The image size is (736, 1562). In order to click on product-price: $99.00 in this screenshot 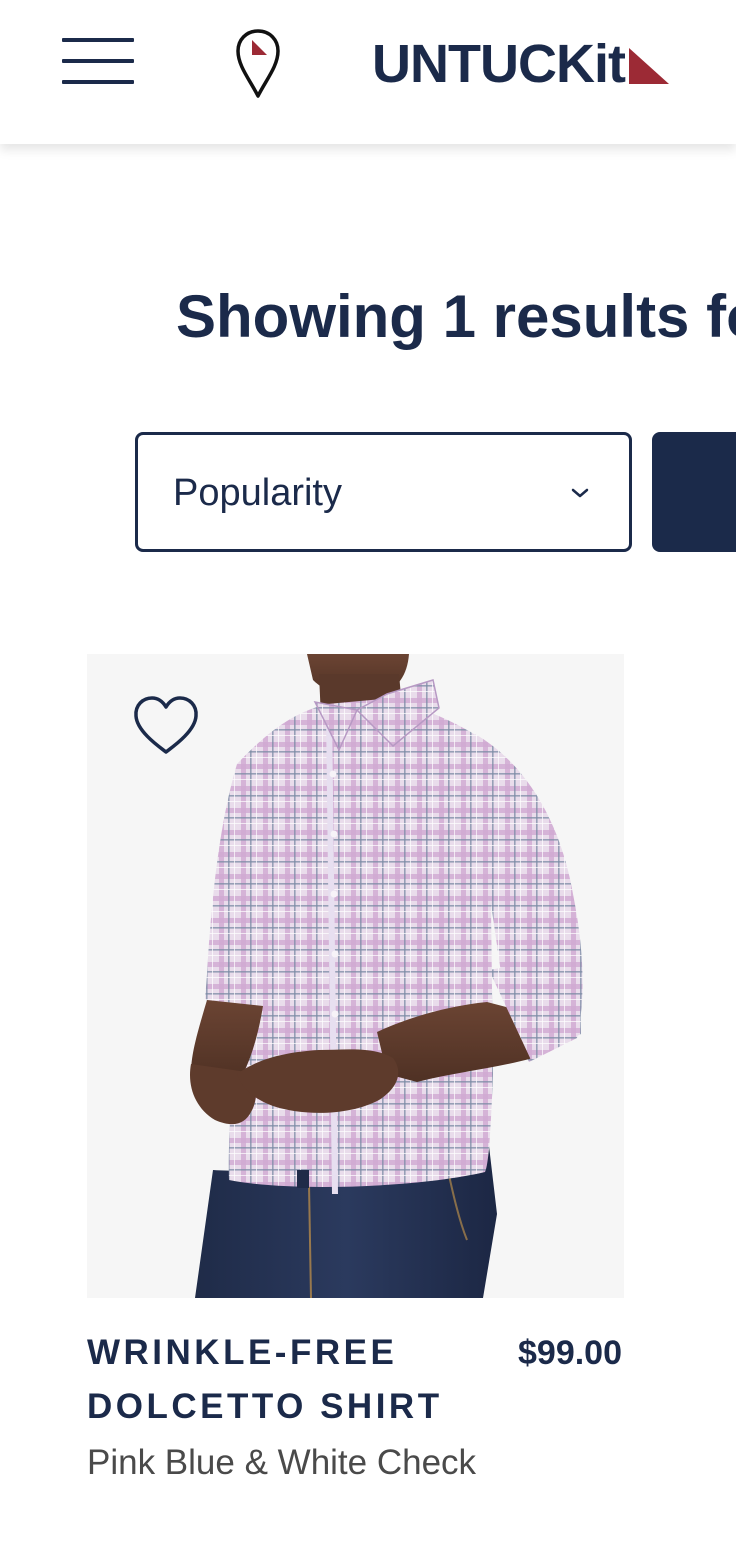, I will do `click(570, 1353)`.